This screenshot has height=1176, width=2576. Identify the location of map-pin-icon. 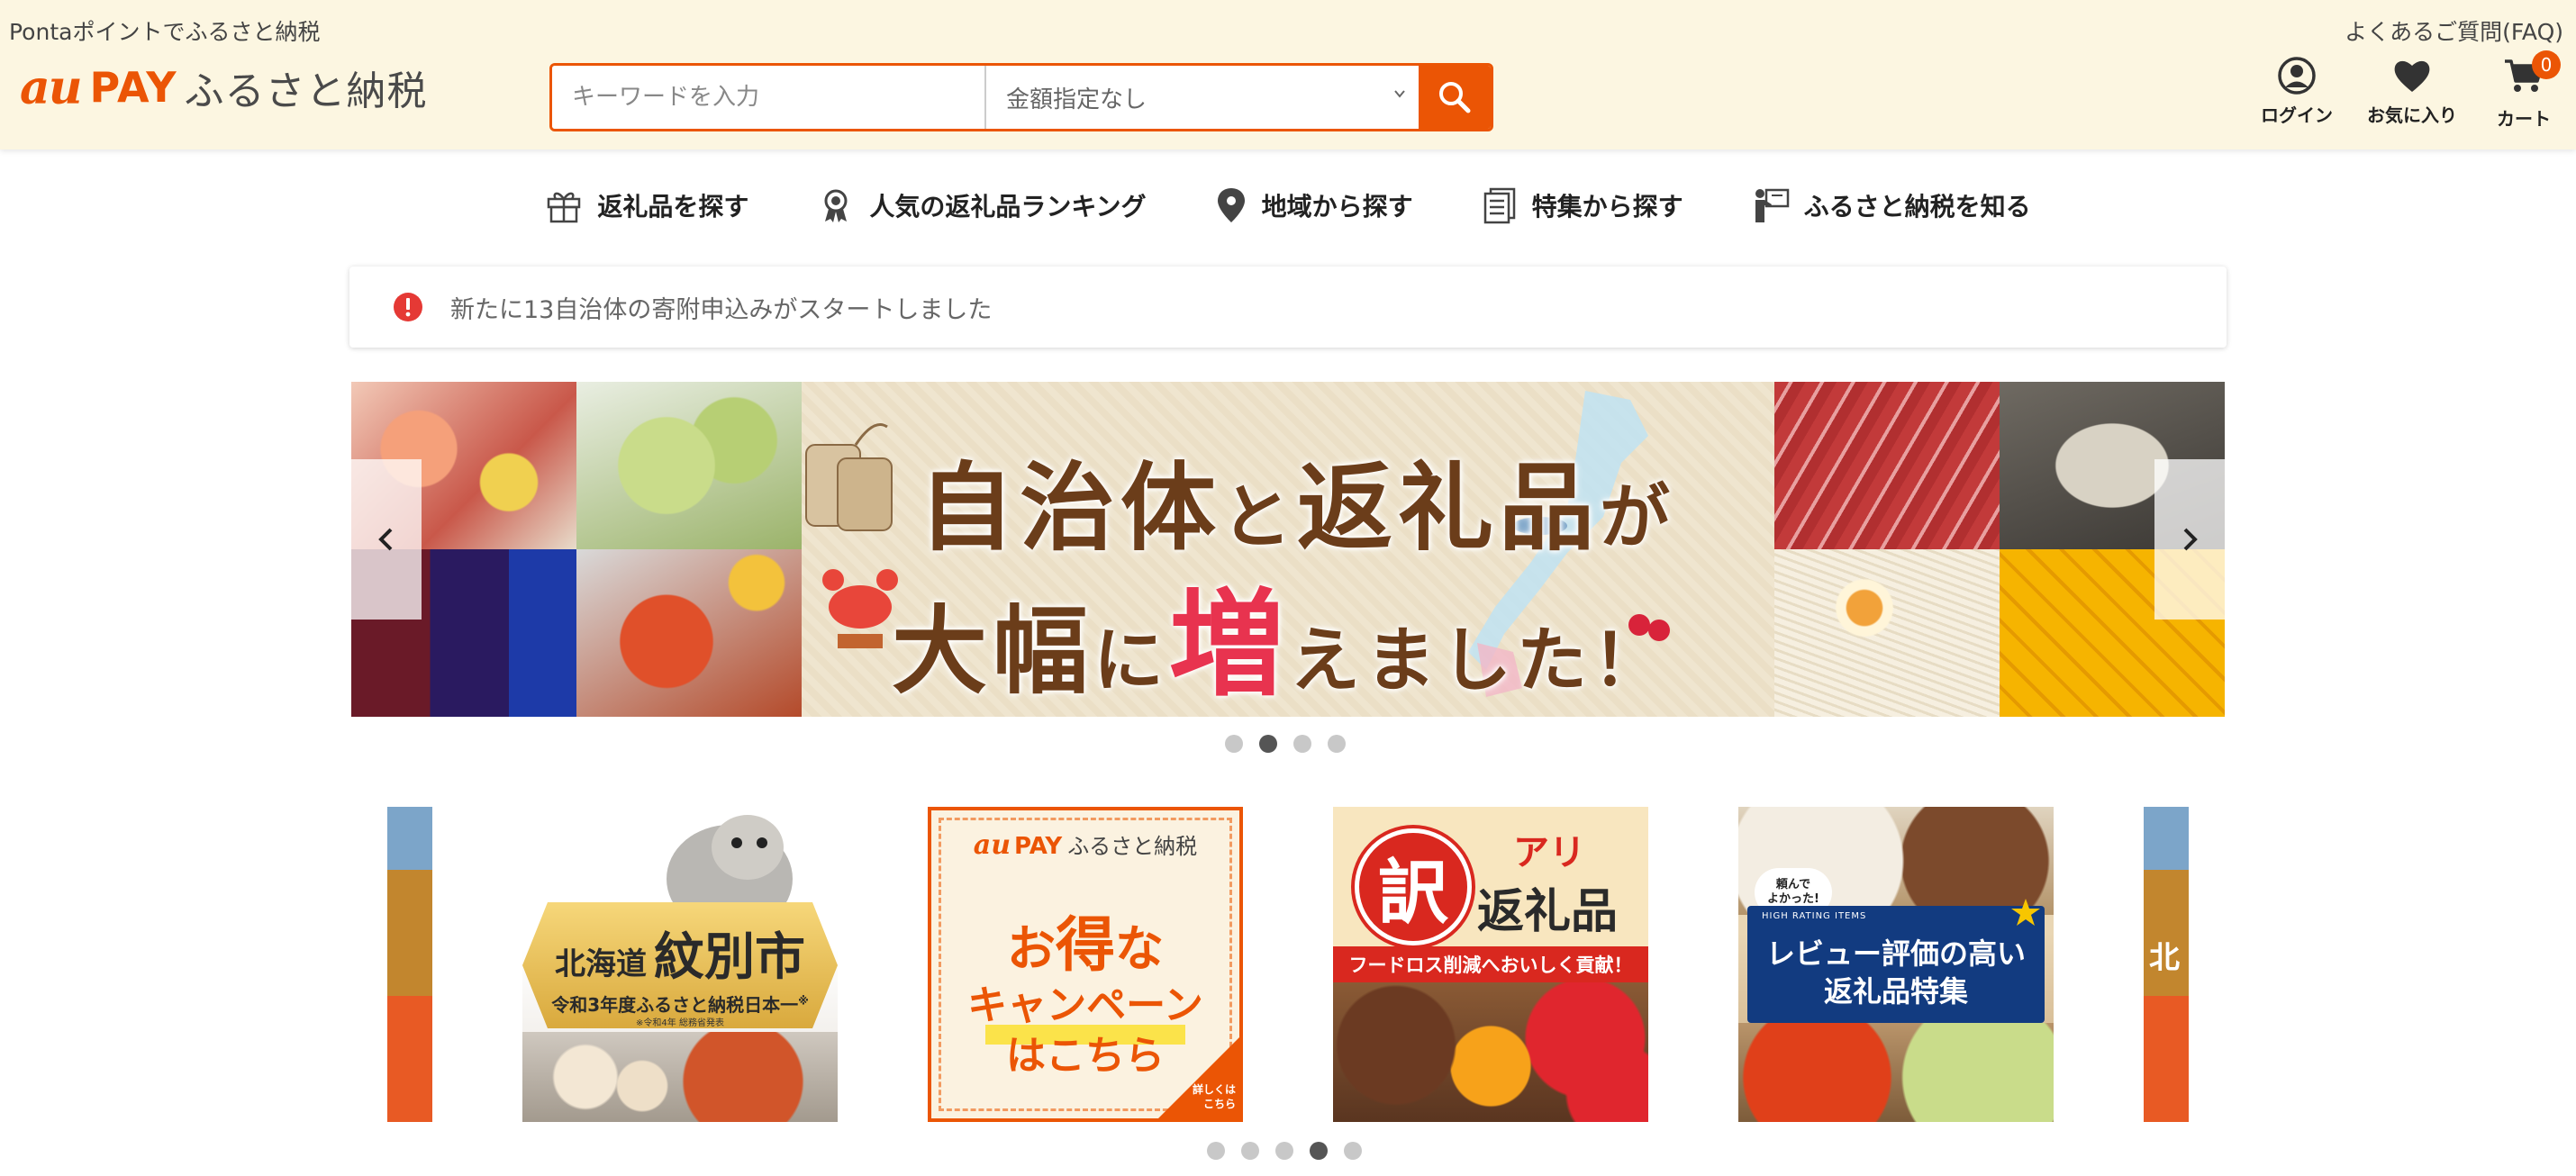
(1231, 205).